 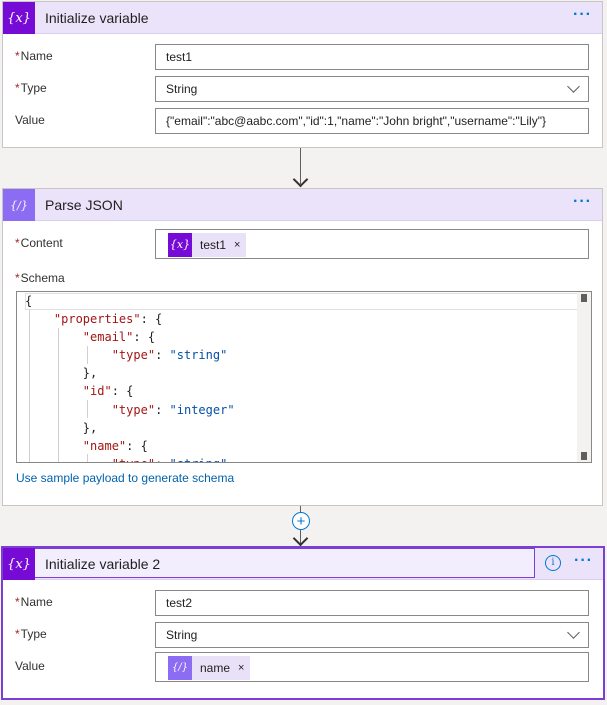 I want to click on scroll-thumb-bottom, so click(x=584, y=456).